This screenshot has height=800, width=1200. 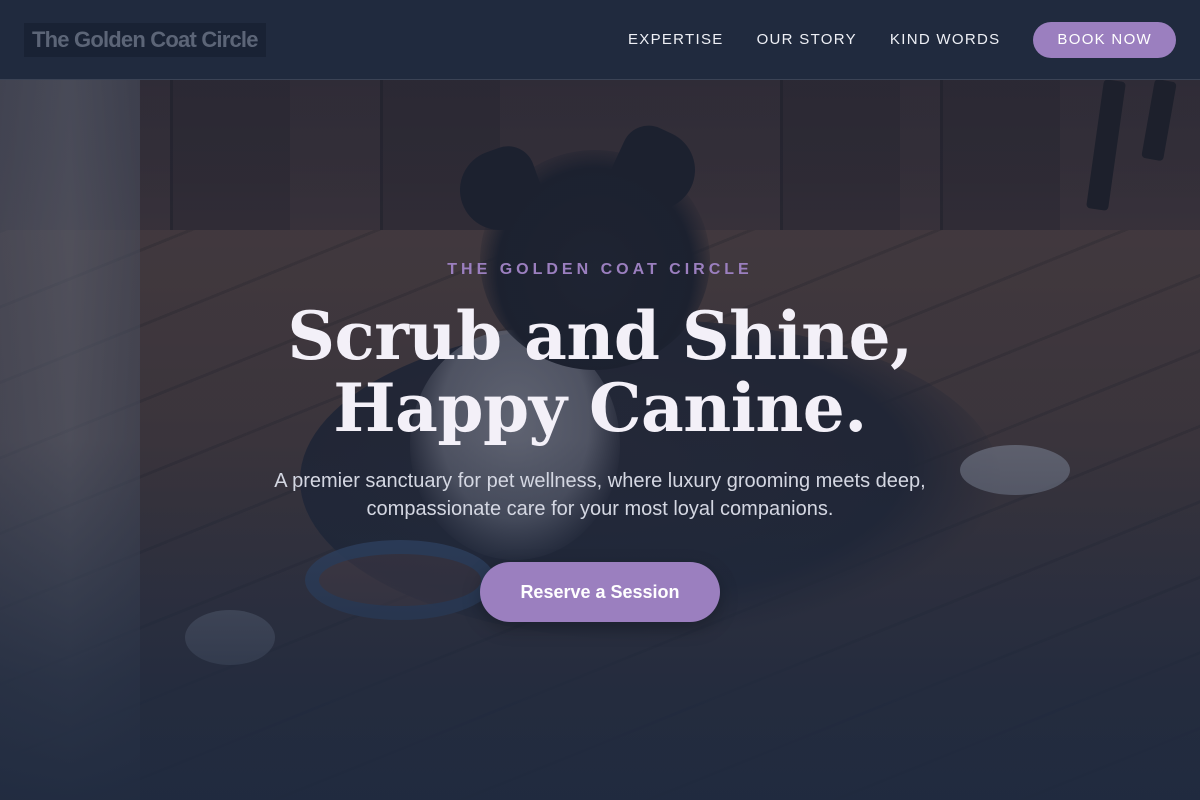 I want to click on hero-headline-line-1: Scrub and Shine,, so click(x=600, y=336).